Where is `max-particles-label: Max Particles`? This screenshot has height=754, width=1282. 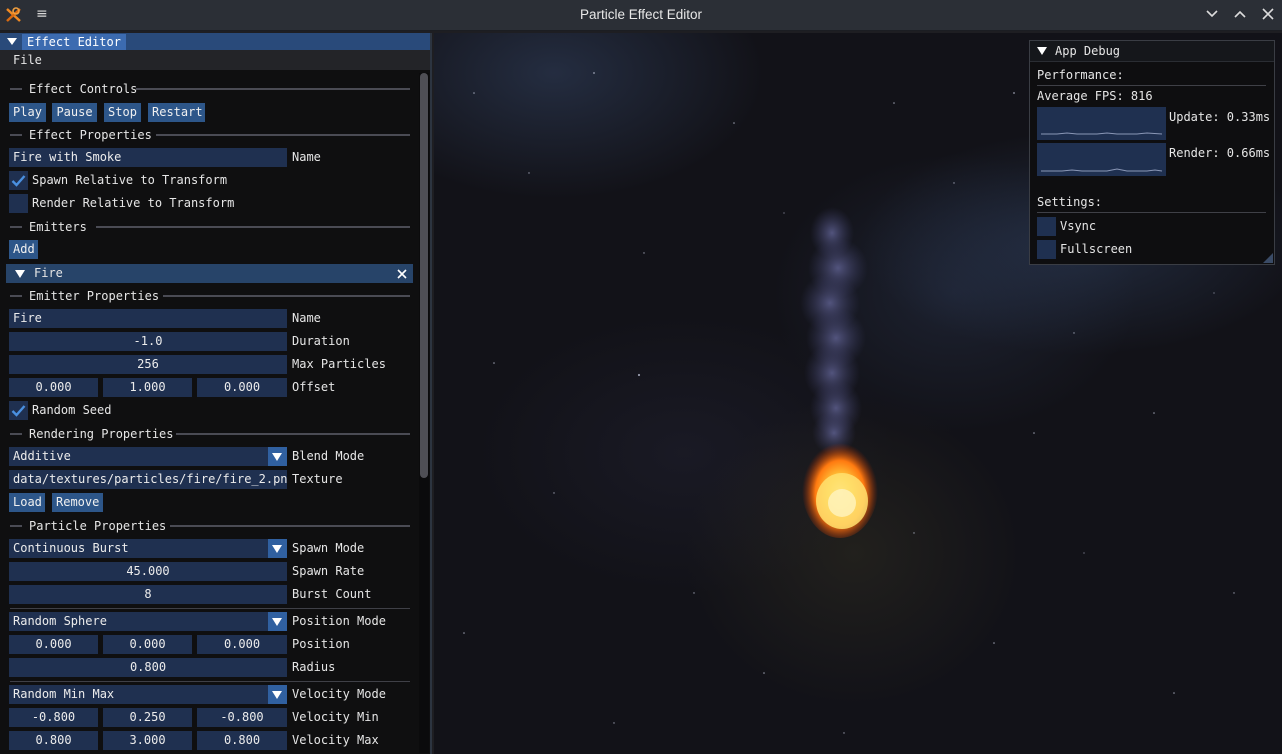 max-particles-label: Max Particles is located at coordinates (339, 364).